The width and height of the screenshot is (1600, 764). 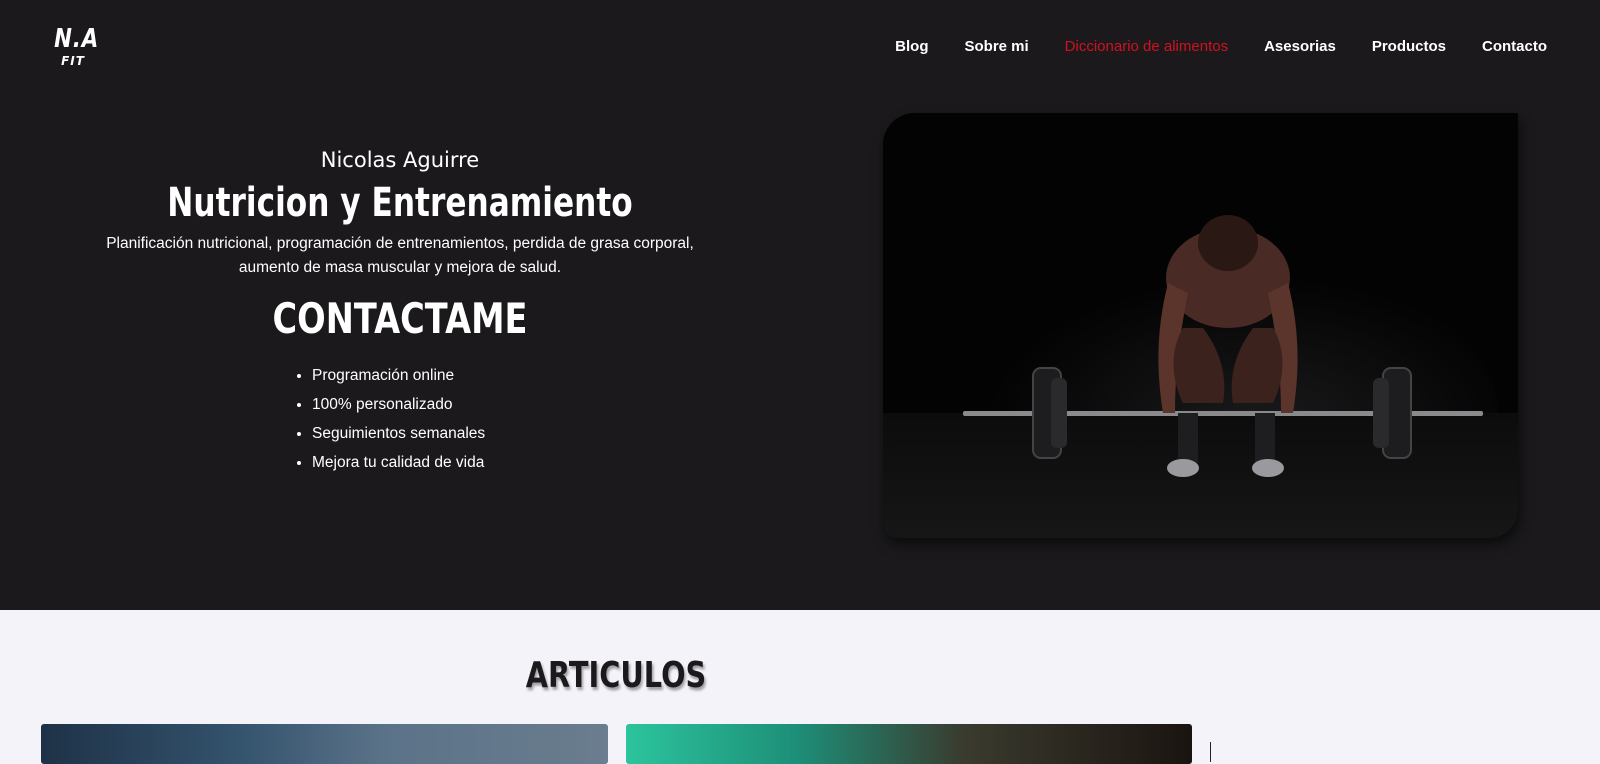 What do you see at coordinates (1210, 752) in the screenshot?
I see `sidebar-divider` at bounding box center [1210, 752].